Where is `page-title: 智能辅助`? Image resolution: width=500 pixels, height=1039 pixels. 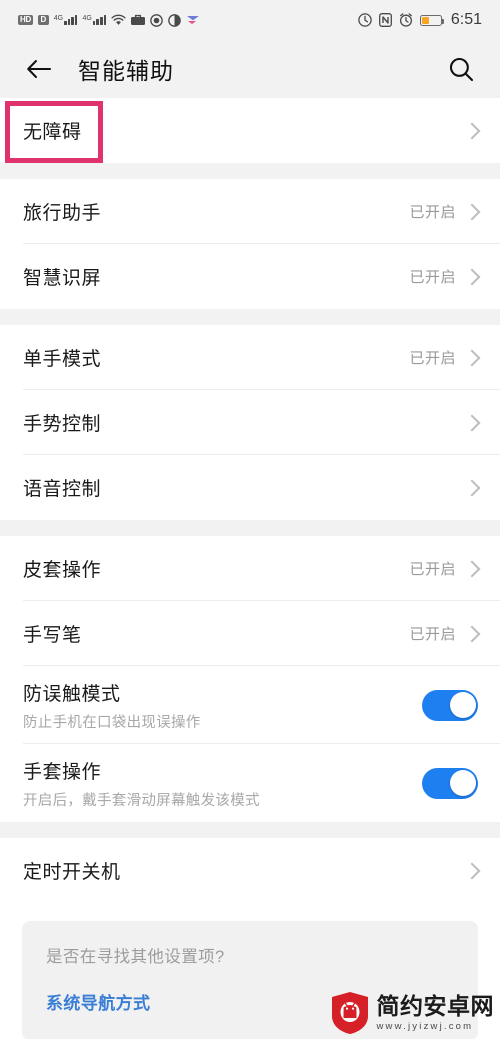
page-title: 智能辅助 is located at coordinates (126, 71).